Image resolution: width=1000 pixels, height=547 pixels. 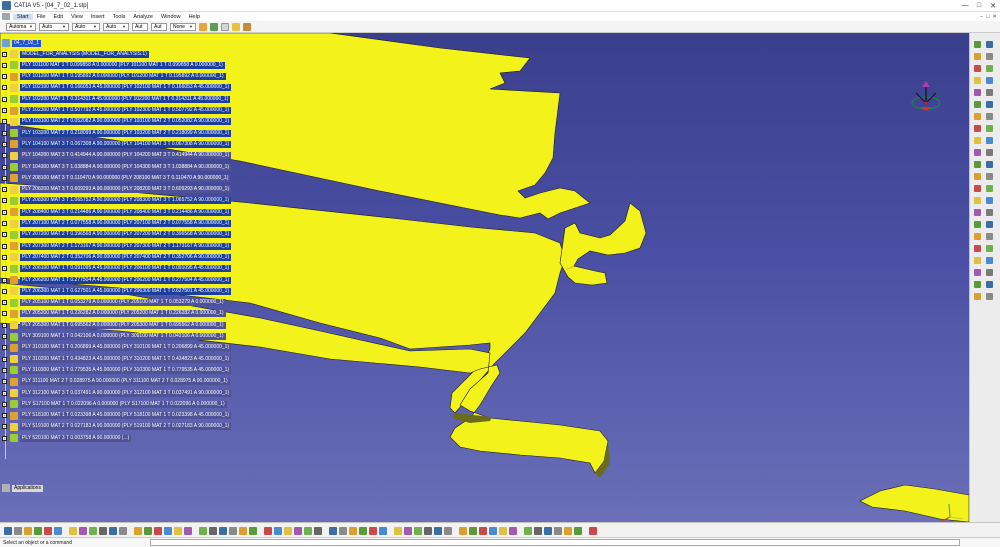 I want to click on menu-tools: Tools, so click(x=119, y=17).